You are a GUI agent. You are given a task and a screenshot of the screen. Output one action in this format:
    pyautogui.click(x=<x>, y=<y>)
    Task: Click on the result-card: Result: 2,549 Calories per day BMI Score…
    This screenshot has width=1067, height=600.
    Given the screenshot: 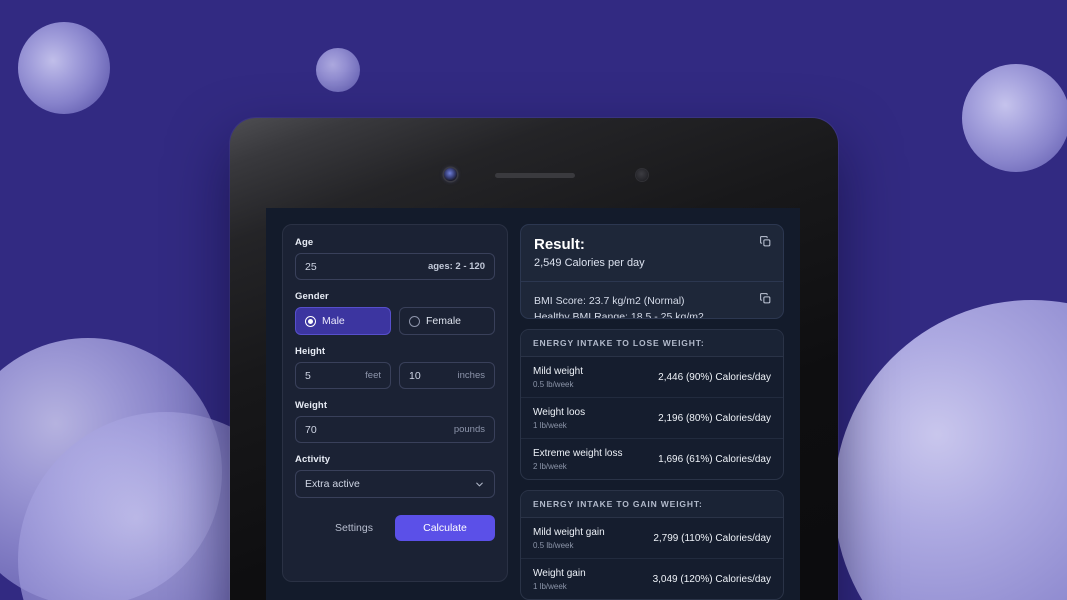 What is the action you would take?
    pyautogui.click(x=652, y=271)
    